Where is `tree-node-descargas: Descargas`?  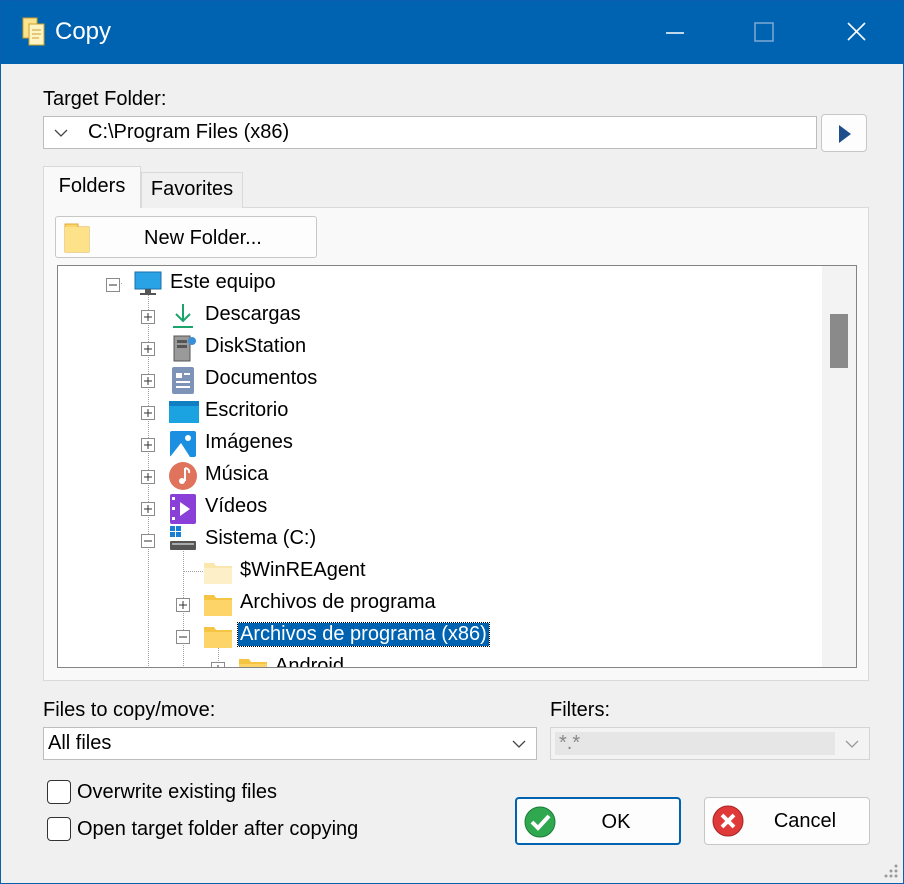
tree-node-descargas: Descargas is located at coordinates (258, 315).